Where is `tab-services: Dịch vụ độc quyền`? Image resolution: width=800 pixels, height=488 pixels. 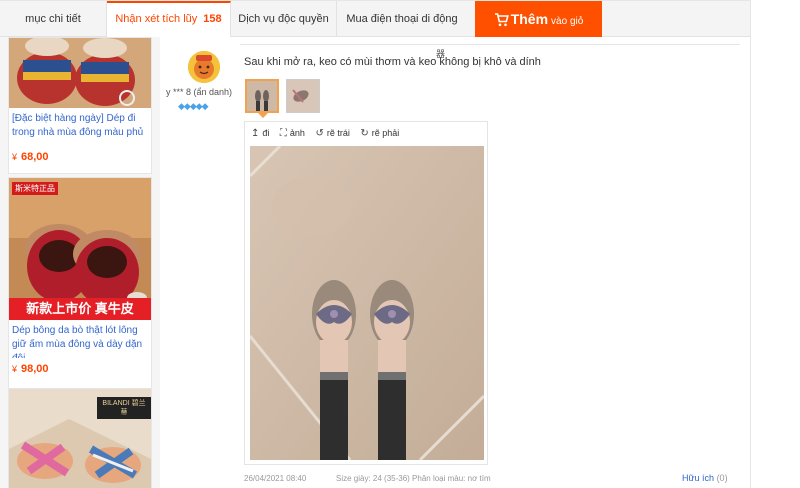 tab-services: Dịch vụ độc quyền is located at coordinates (284, 19).